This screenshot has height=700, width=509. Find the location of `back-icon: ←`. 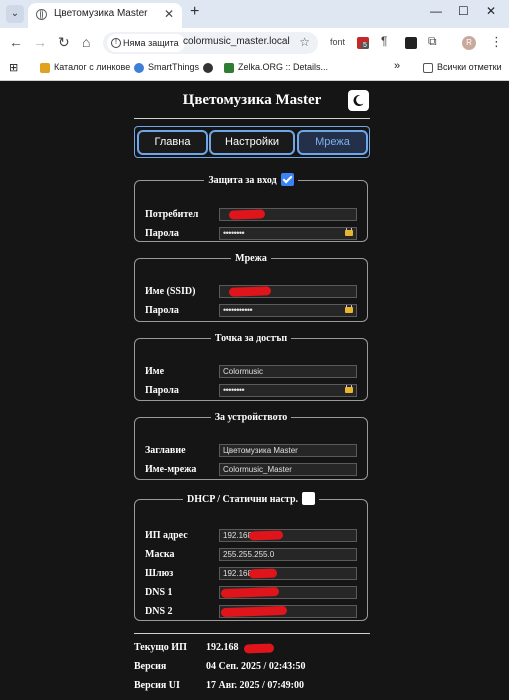

back-icon: ← is located at coordinates (16, 42).